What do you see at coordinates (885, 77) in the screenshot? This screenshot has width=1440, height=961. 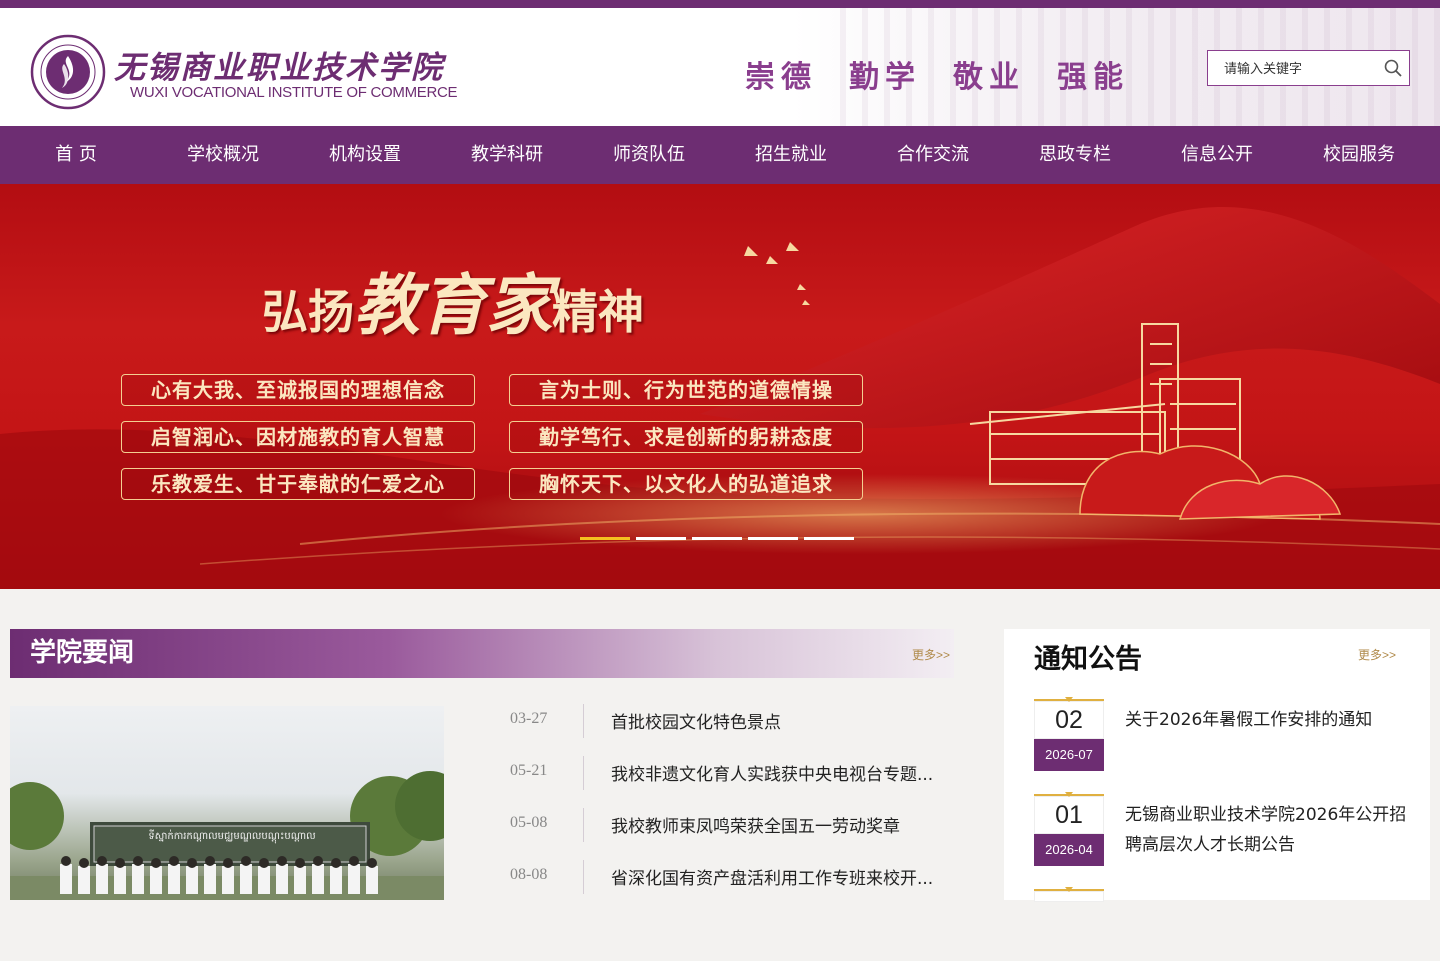 I see `motto-word: 勤学` at bounding box center [885, 77].